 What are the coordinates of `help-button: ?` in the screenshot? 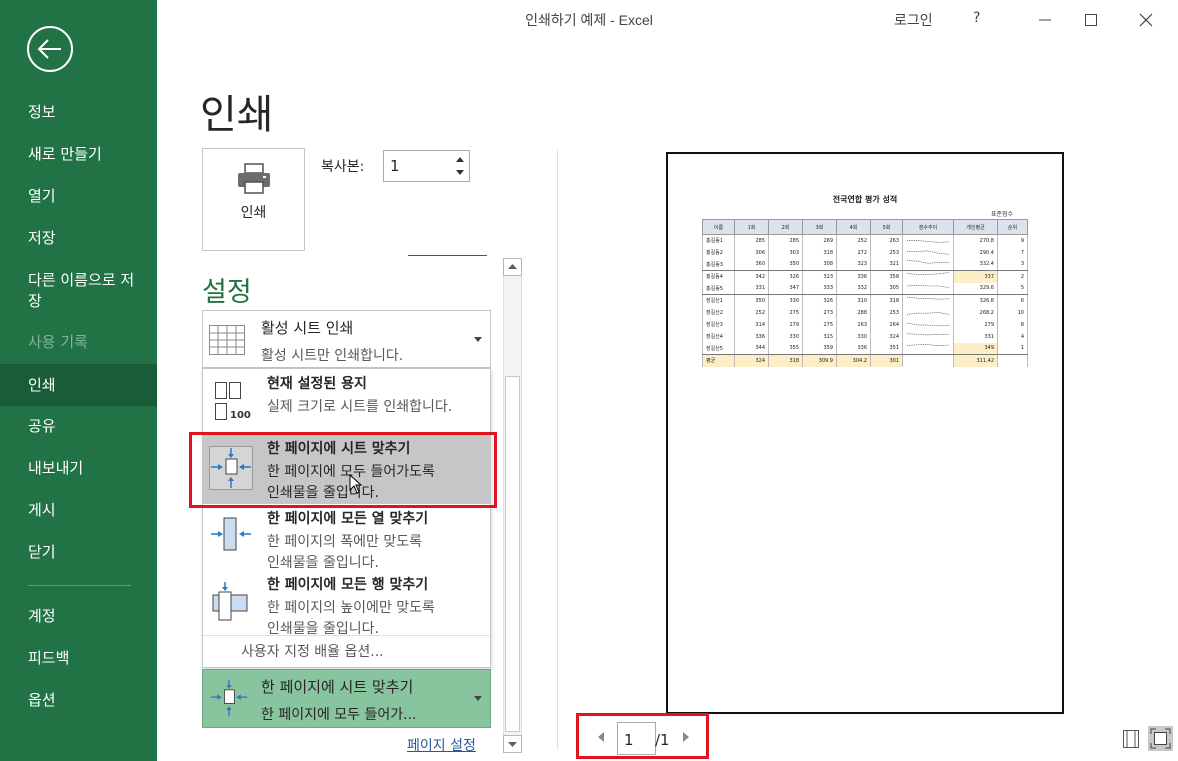 It's located at (976, 18).